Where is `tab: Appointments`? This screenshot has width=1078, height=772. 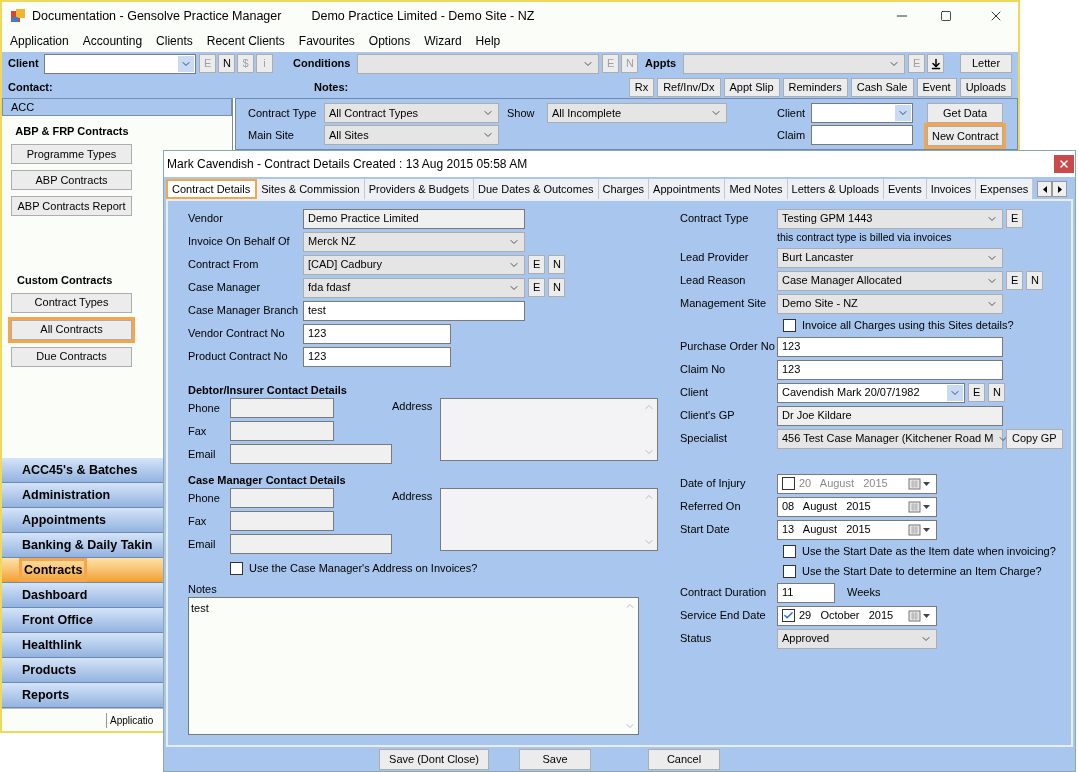 tab: Appointments is located at coordinates (687, 189).